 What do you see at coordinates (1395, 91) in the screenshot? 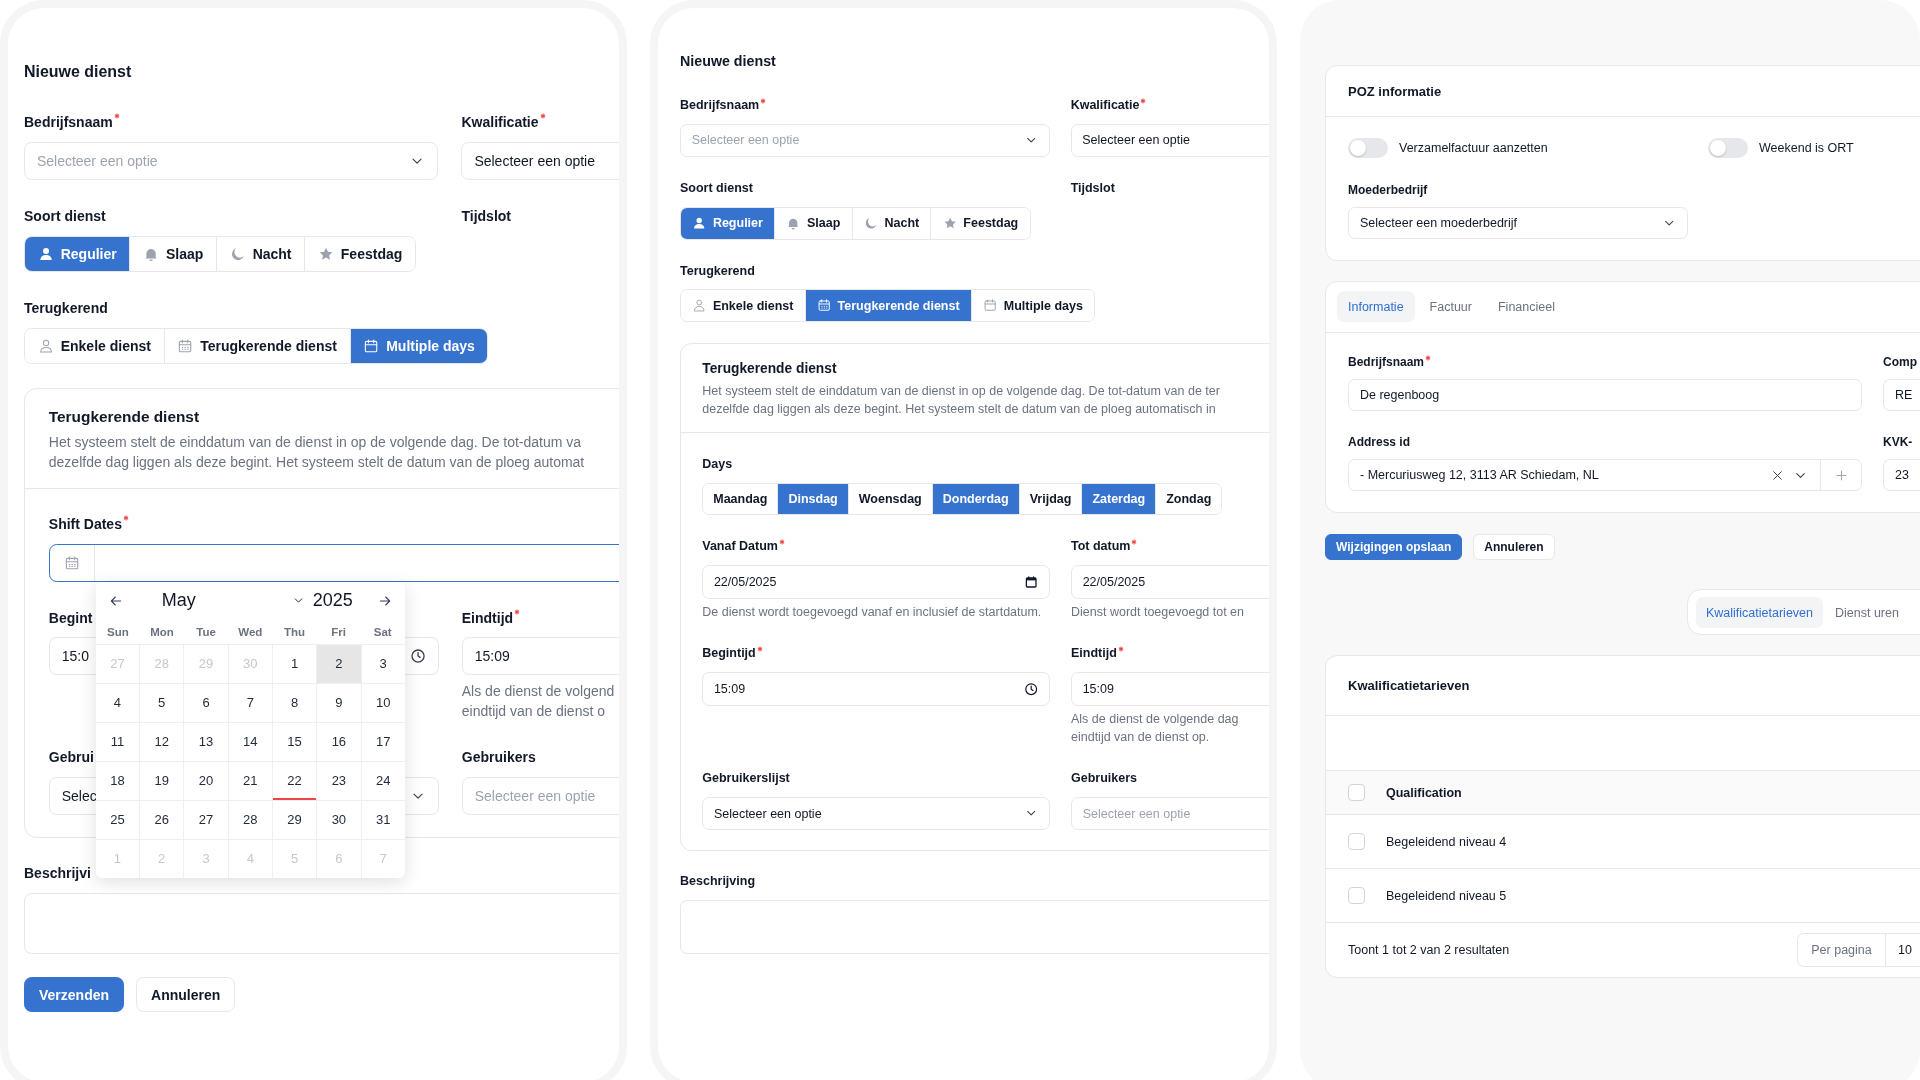
I see `card-title: POZ informatie` at bounding box center [1395, 91].